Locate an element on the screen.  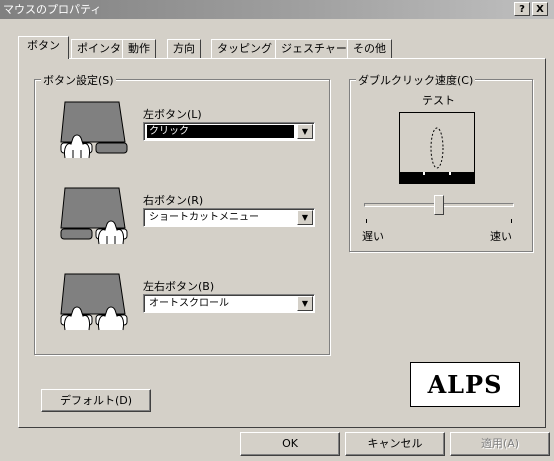
button-settings-legend: ボタン設定(S) is located at coordinates (78, 80).